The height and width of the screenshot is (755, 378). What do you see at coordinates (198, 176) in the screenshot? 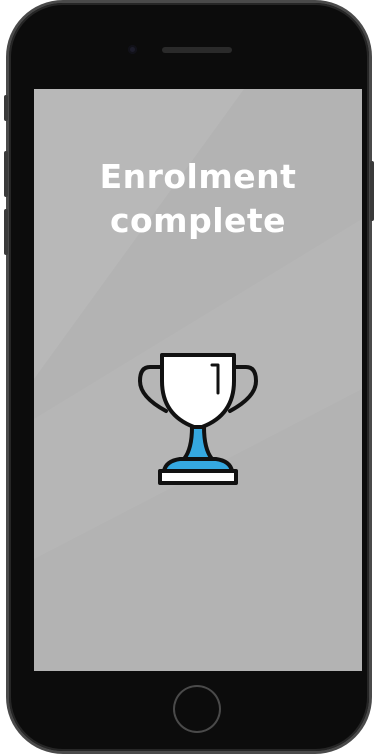
I see `title-line-1: Enrolment` at bounding box center [198, 176].